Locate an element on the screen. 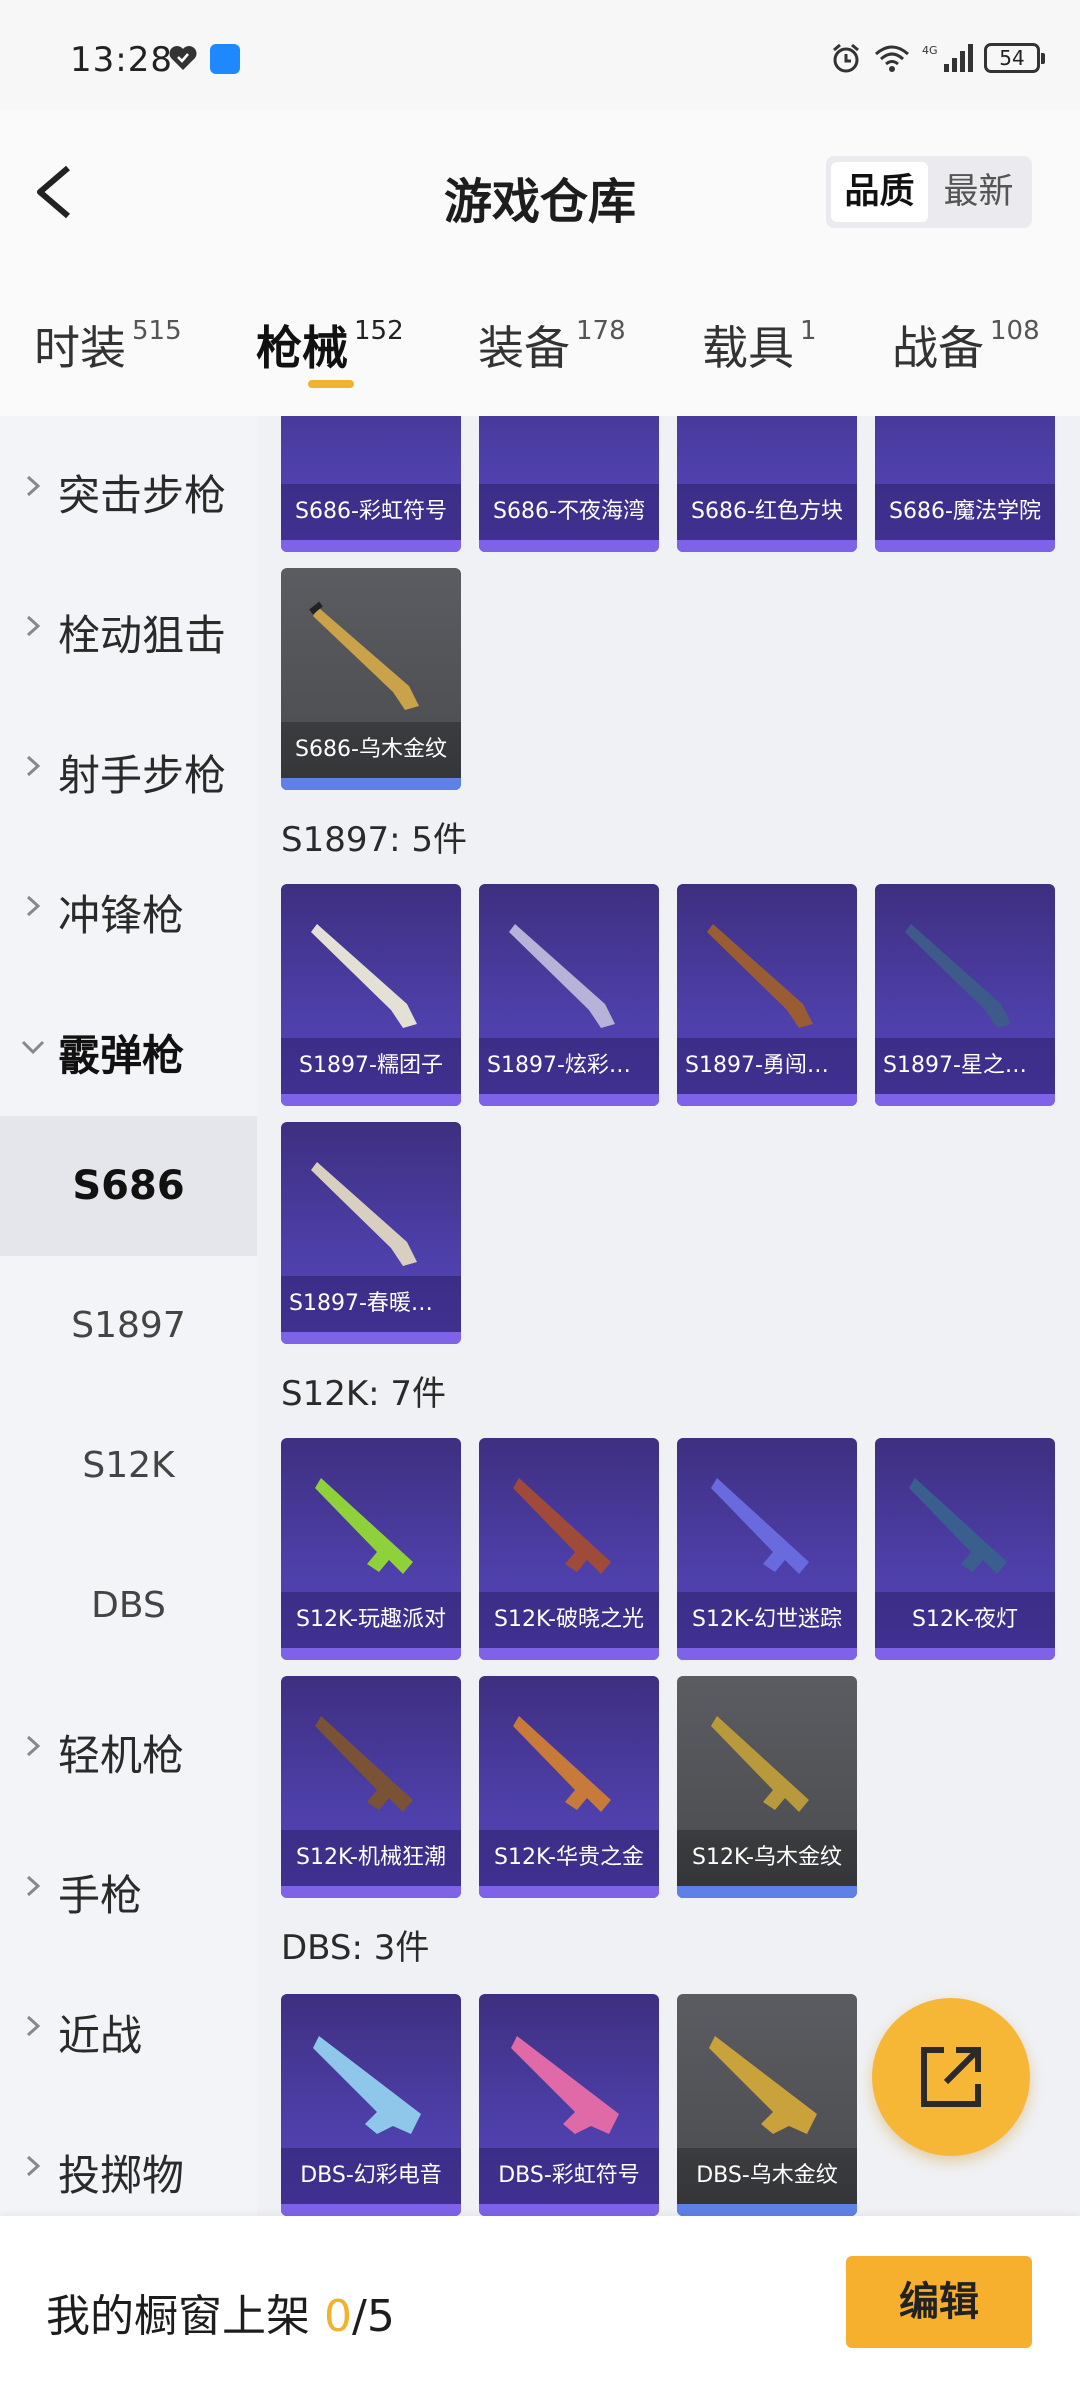  item-name: S1897-星之轨迹 is located at coordinates (965, 1066).